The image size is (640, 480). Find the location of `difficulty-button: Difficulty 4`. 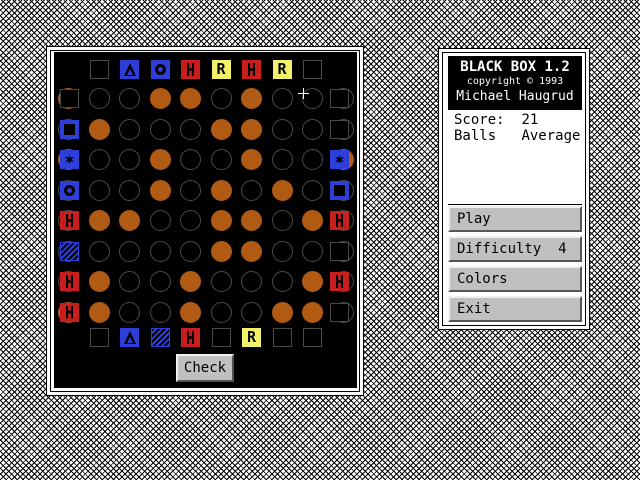

difficulty-button: Difficulty 4 is located at coordinates (515, 249).